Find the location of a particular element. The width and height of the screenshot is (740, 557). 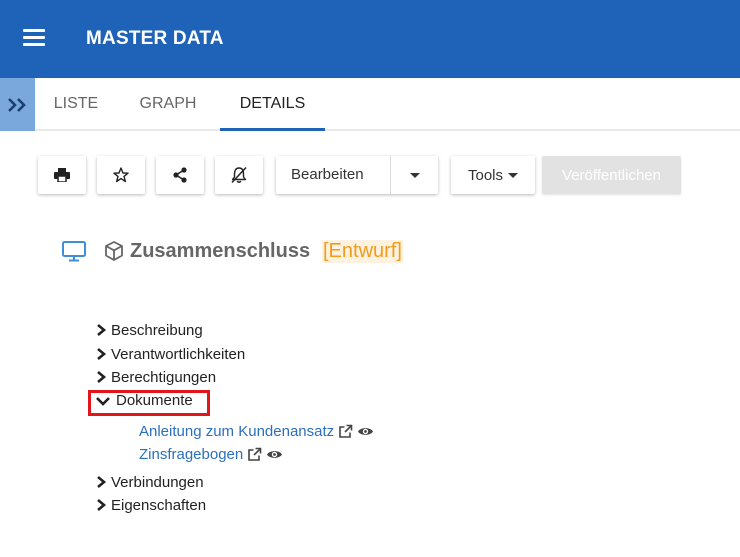

printer-icon is located at coordinates (62, 175).